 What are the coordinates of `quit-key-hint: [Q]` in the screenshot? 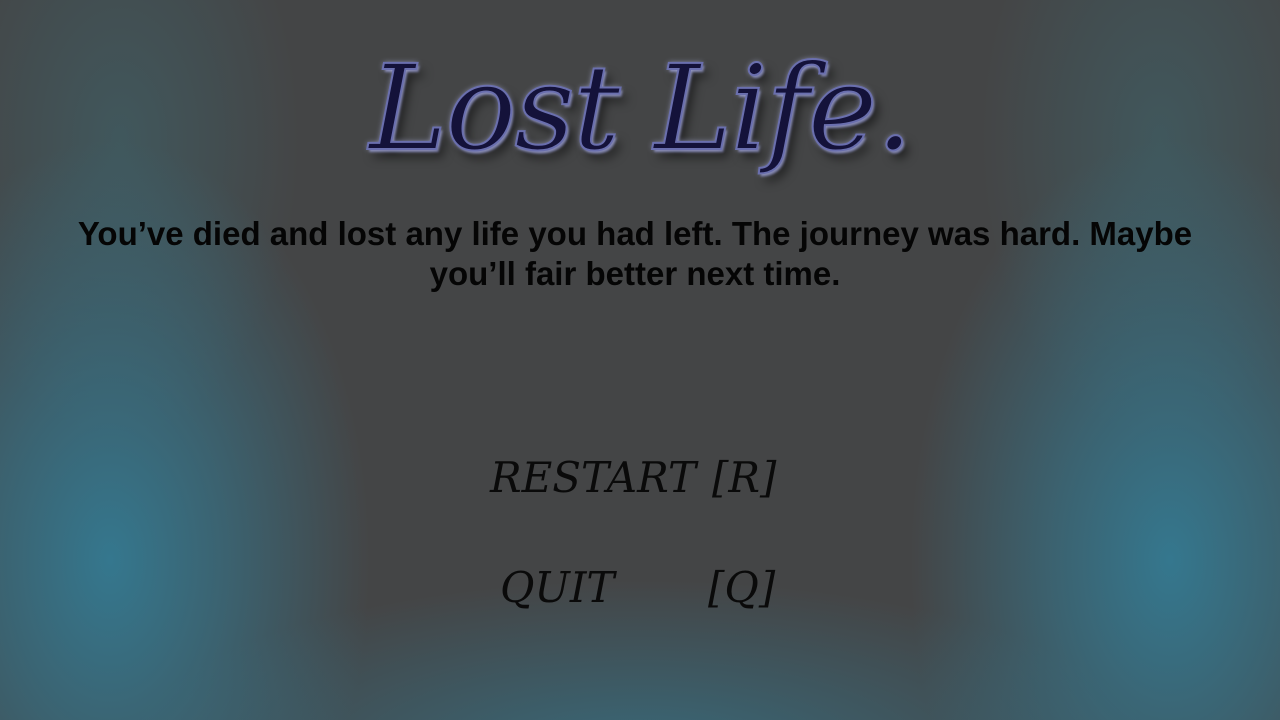 It's located at (742, 587).